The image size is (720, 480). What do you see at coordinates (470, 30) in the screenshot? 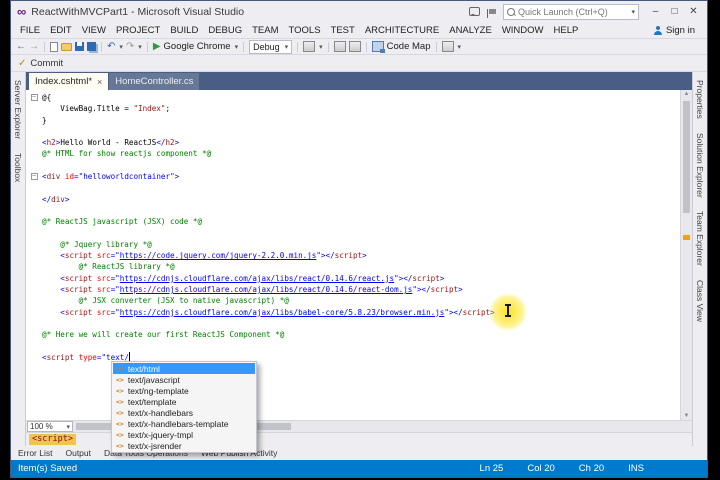
I see `menu-item-analyze: ANALYZE` at bounding box center [470, 30].